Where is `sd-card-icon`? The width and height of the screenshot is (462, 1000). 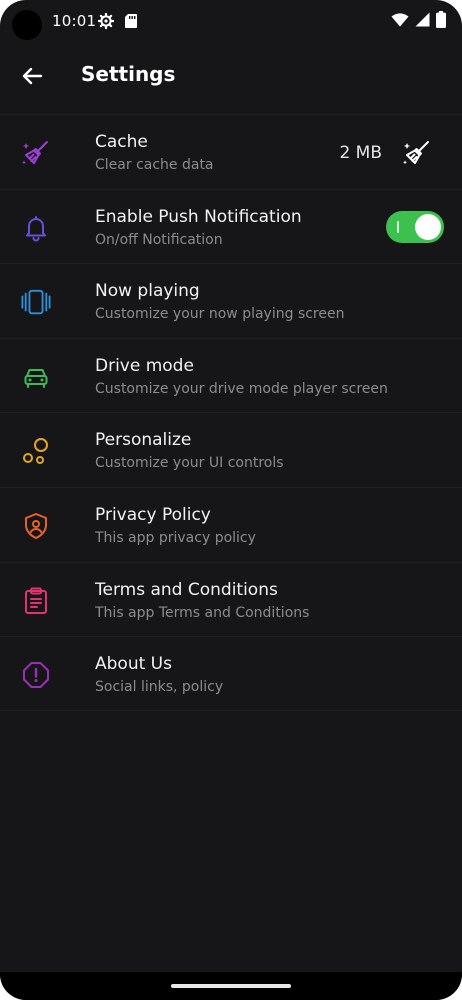 sd-card-icon is located at coordinates (132, 21).